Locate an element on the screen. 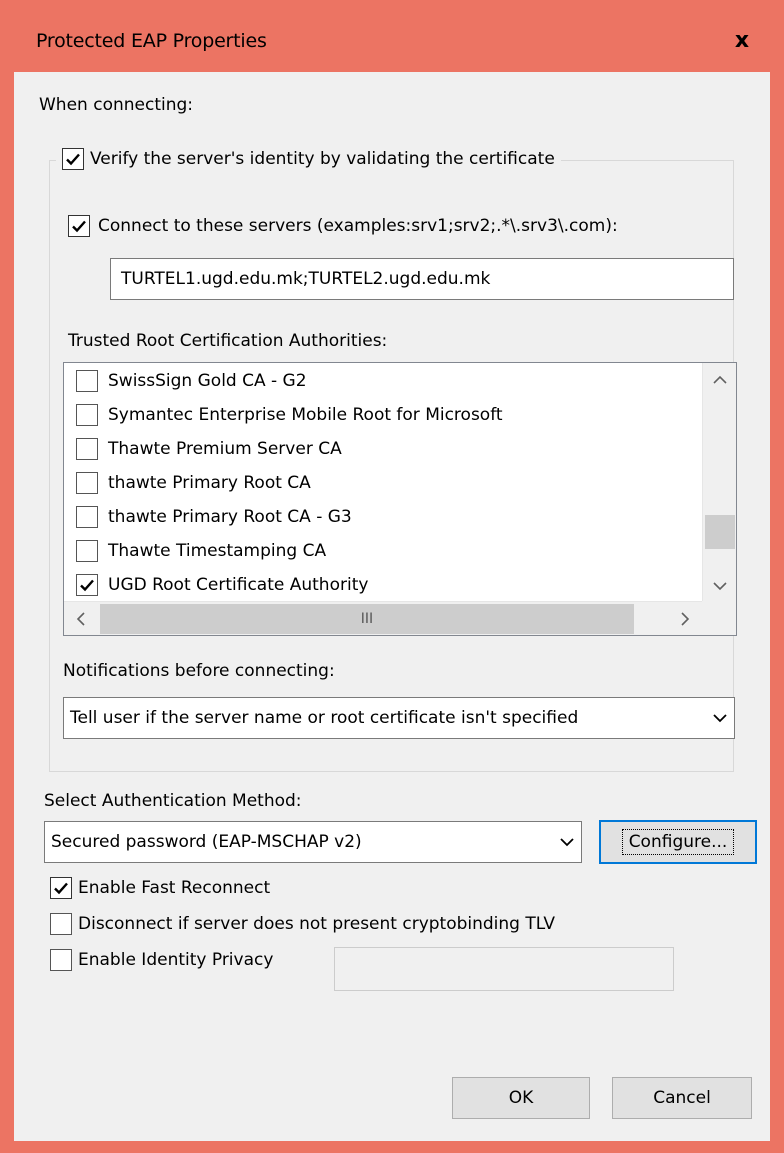 This screenshot has height=1153, width=784. list-item: UGD Root Certificate Authority is located at coordinates (222, 585).